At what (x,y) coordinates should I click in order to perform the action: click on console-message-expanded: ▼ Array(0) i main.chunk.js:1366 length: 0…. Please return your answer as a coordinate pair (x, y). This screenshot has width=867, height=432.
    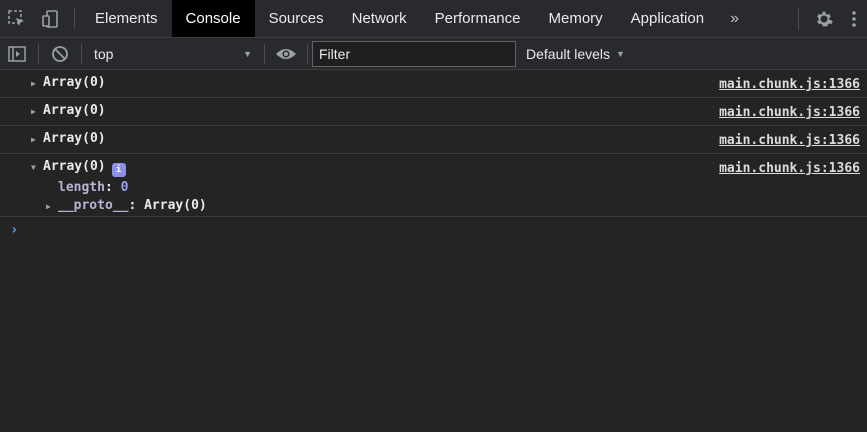
    Looking at the image, I should click on (433, 185).